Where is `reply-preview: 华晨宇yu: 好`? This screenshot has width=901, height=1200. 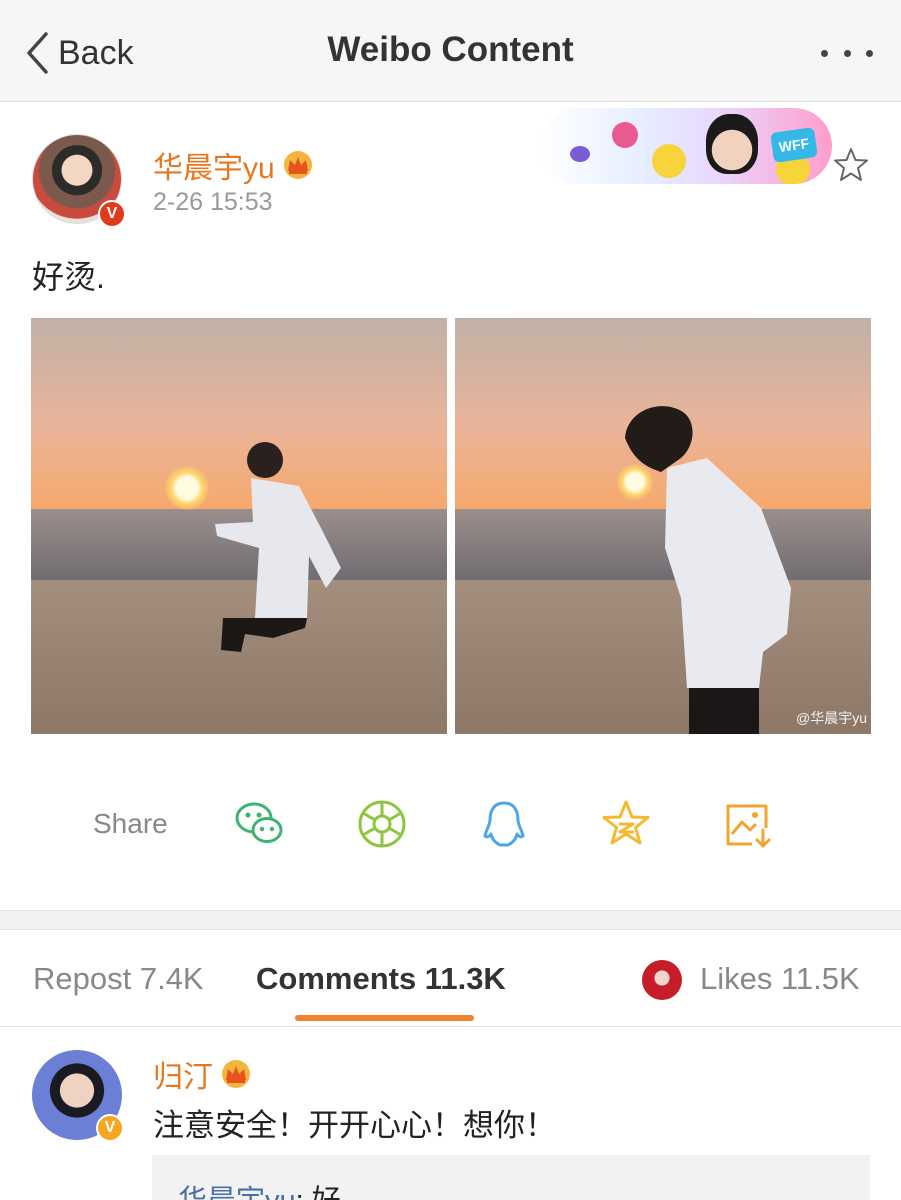
reply-preview: 华晨宇yu: 好 is located at coordinates (511, 1177).